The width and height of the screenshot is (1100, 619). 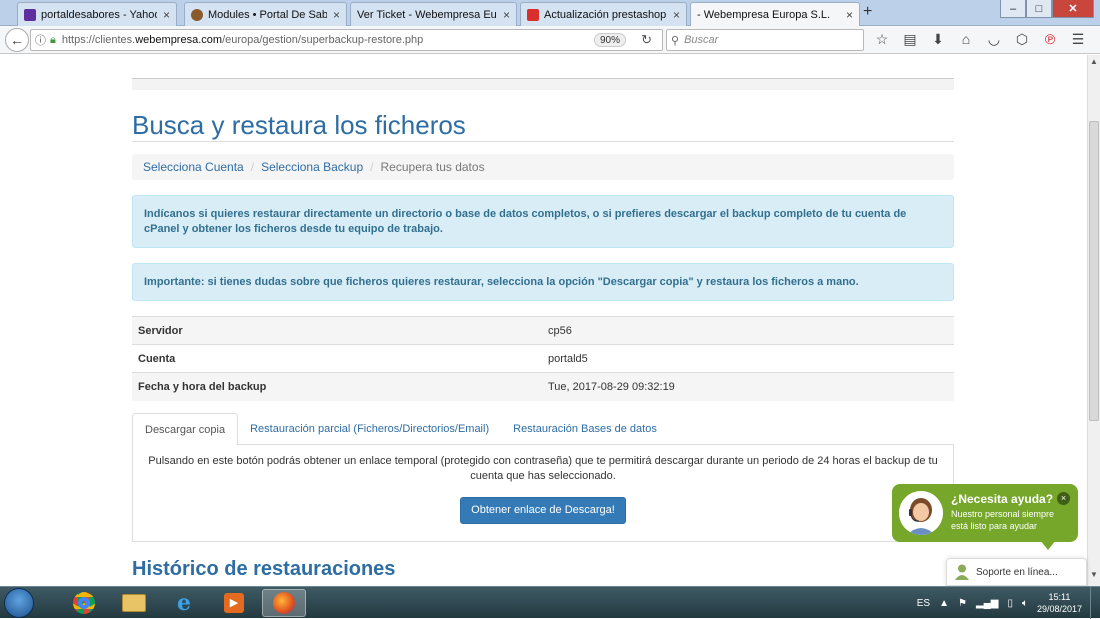 I want to click on tray-expand-icon: ▲, so click(x=944, y=603).